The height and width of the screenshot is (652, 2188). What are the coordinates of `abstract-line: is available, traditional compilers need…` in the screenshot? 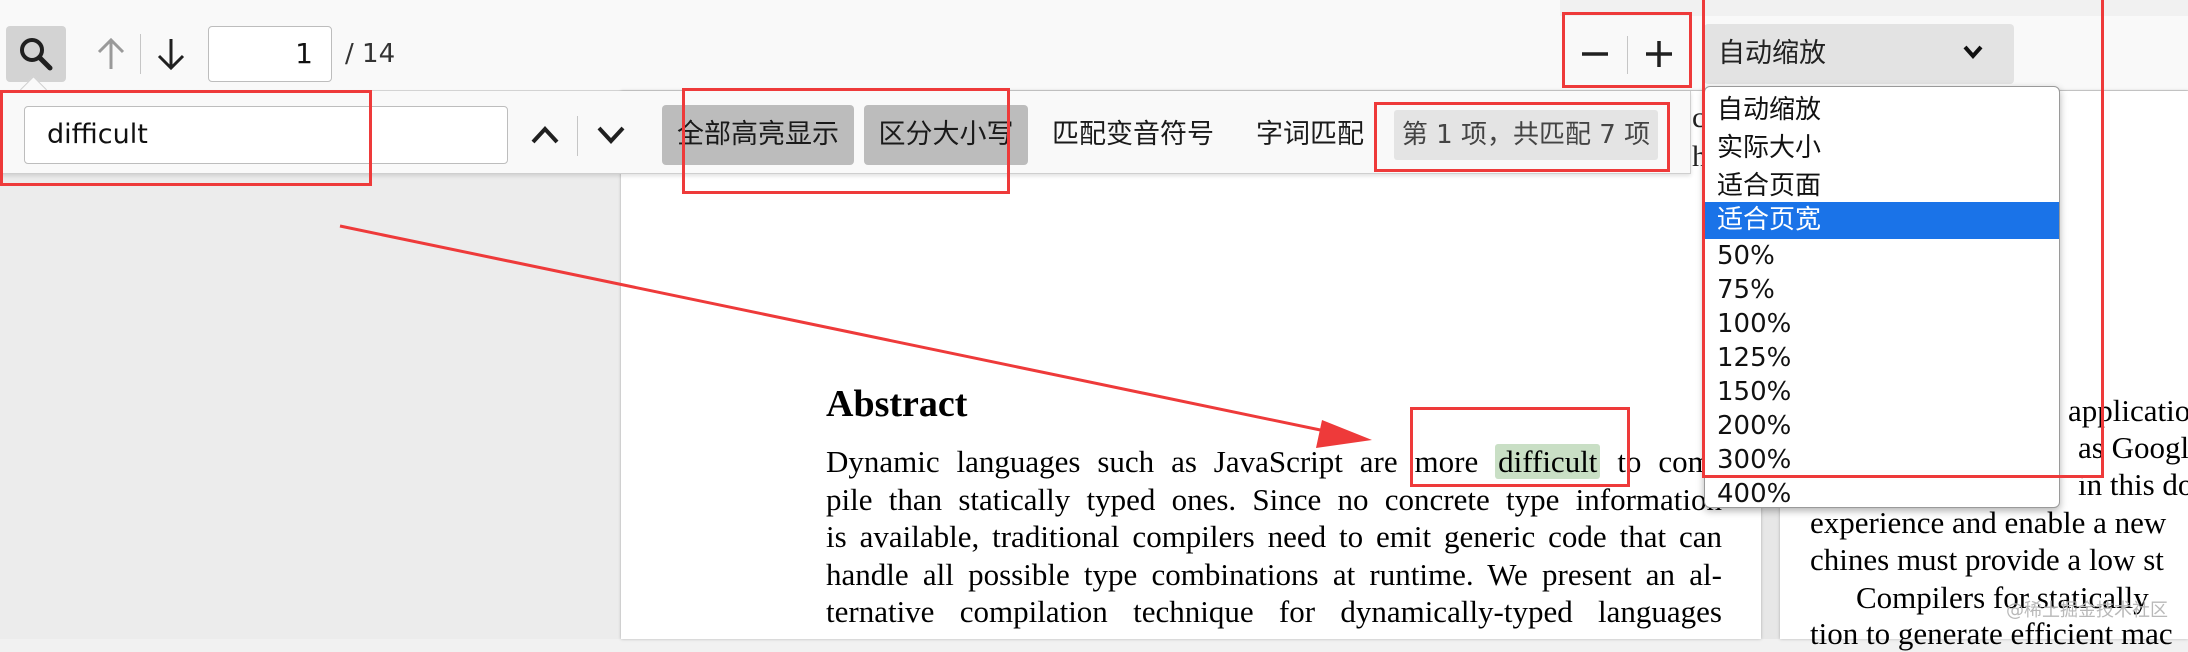 It's located at (1274, 536).